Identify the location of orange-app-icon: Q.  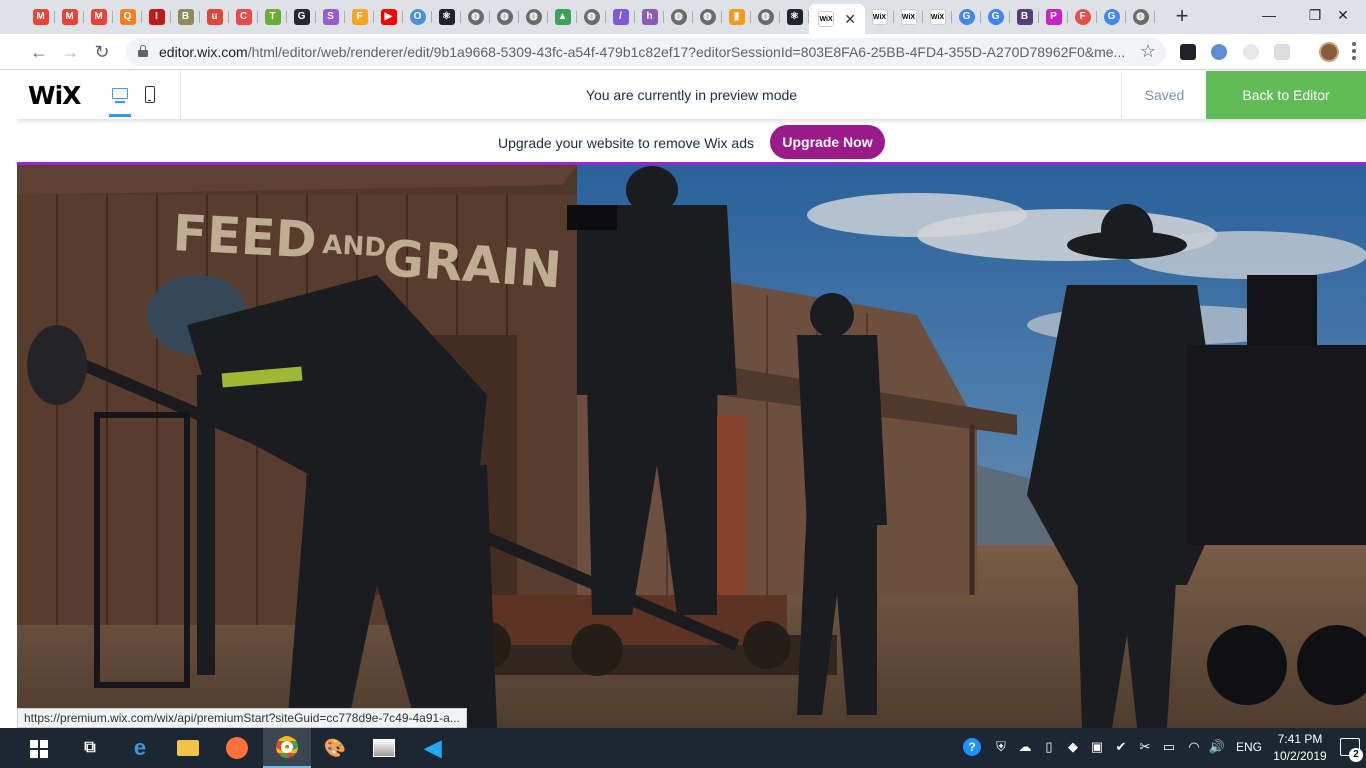
(127, 17).